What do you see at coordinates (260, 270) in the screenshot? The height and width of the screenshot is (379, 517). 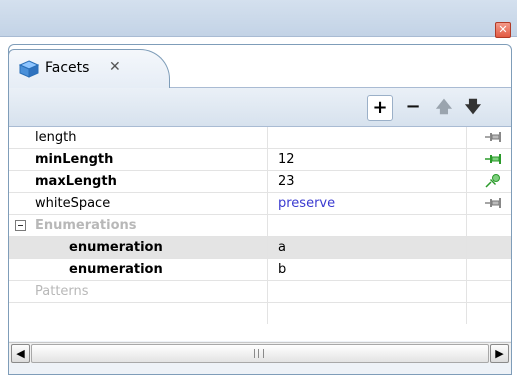 I see `table-row-enumeration-b: enumeration b` at bounding box center [260, 270].